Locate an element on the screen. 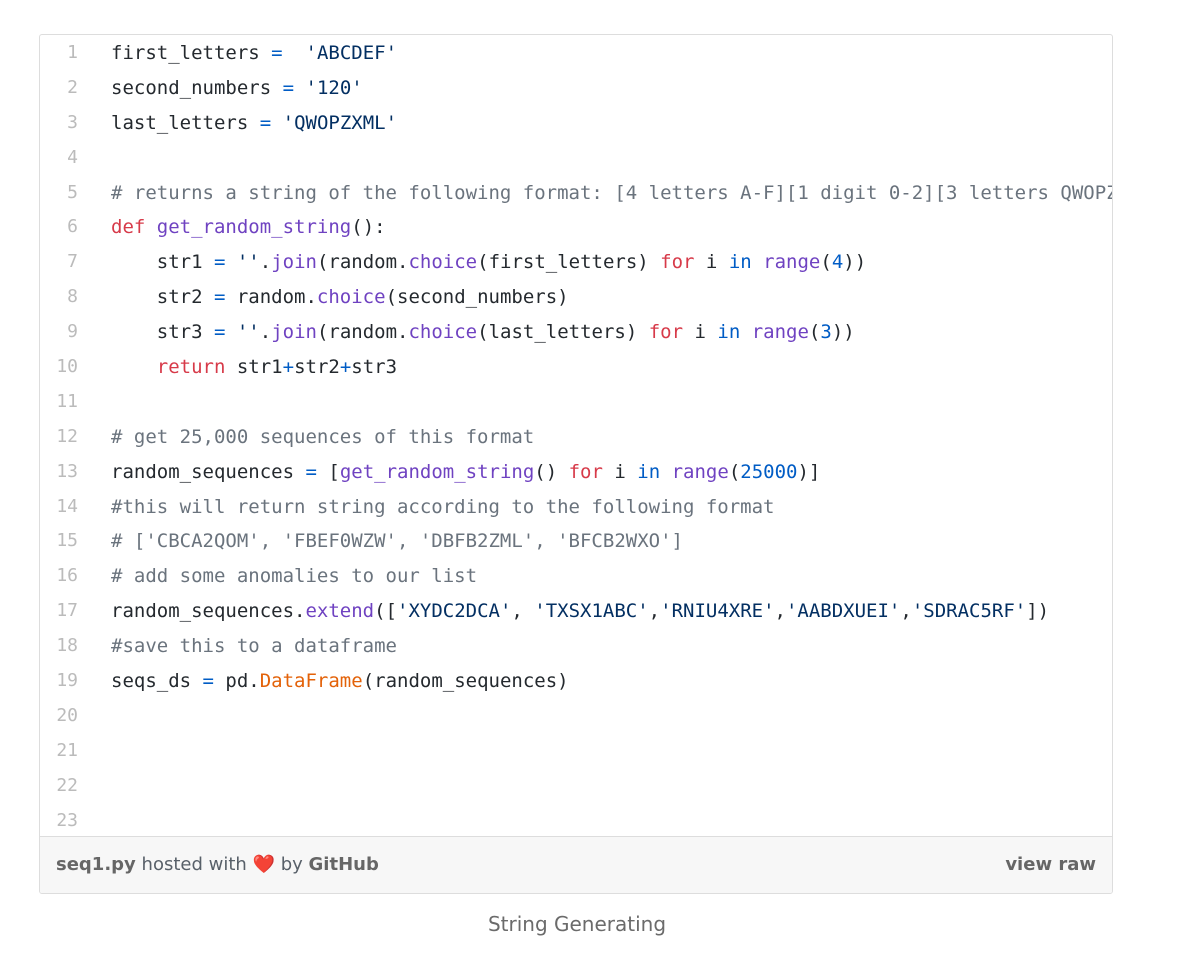  code-token: 'RNIU4XRE' is located at coordinates (717, 611).